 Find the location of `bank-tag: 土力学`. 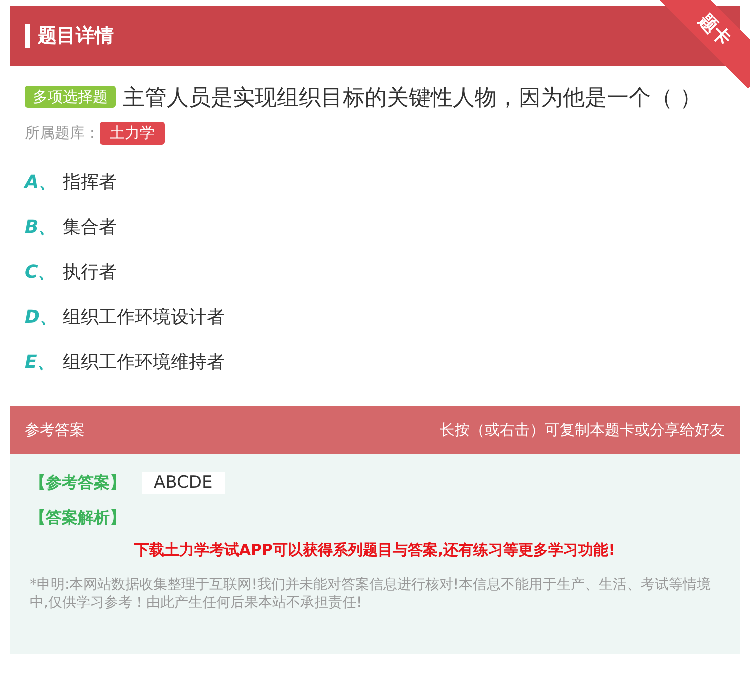

bank-tag: 土力学 is located at coordinates (132, 133).